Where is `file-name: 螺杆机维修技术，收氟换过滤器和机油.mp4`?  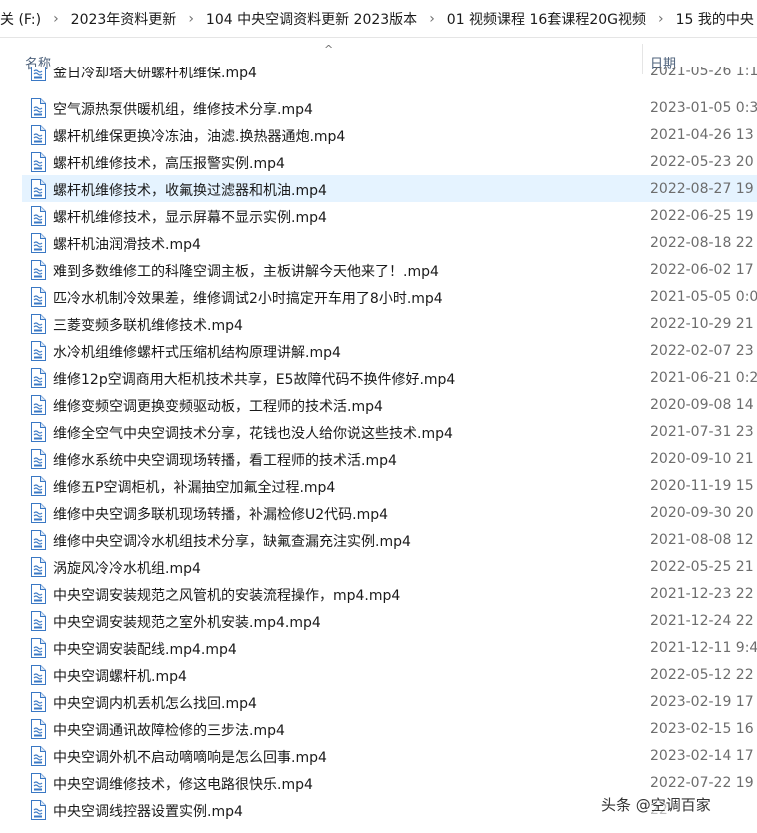
file-name: 螺杆机维修技术，收氟换过滤器和机油.mp4 is located at coordinates (190, 191).